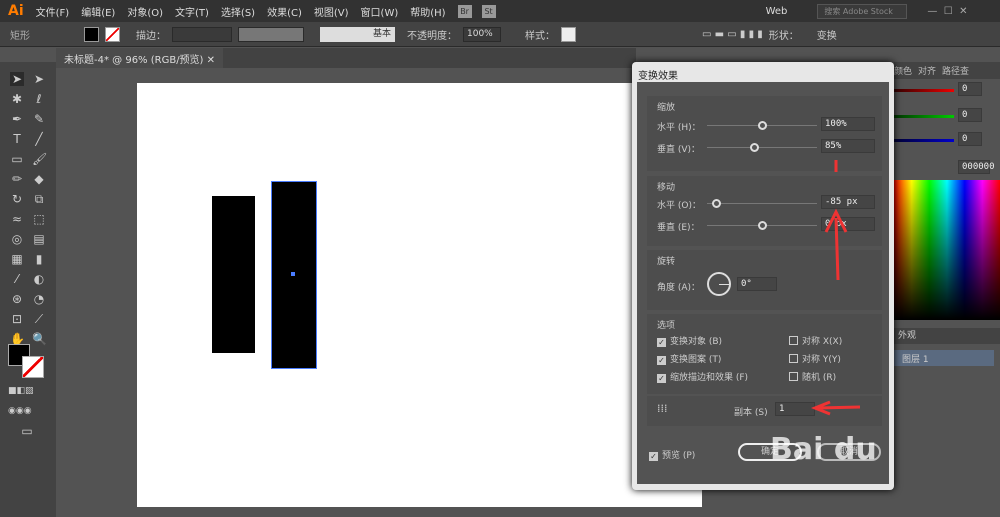 This screenshot has width=1000, height=517. I want to click on blue-slider, so click(924, 140).